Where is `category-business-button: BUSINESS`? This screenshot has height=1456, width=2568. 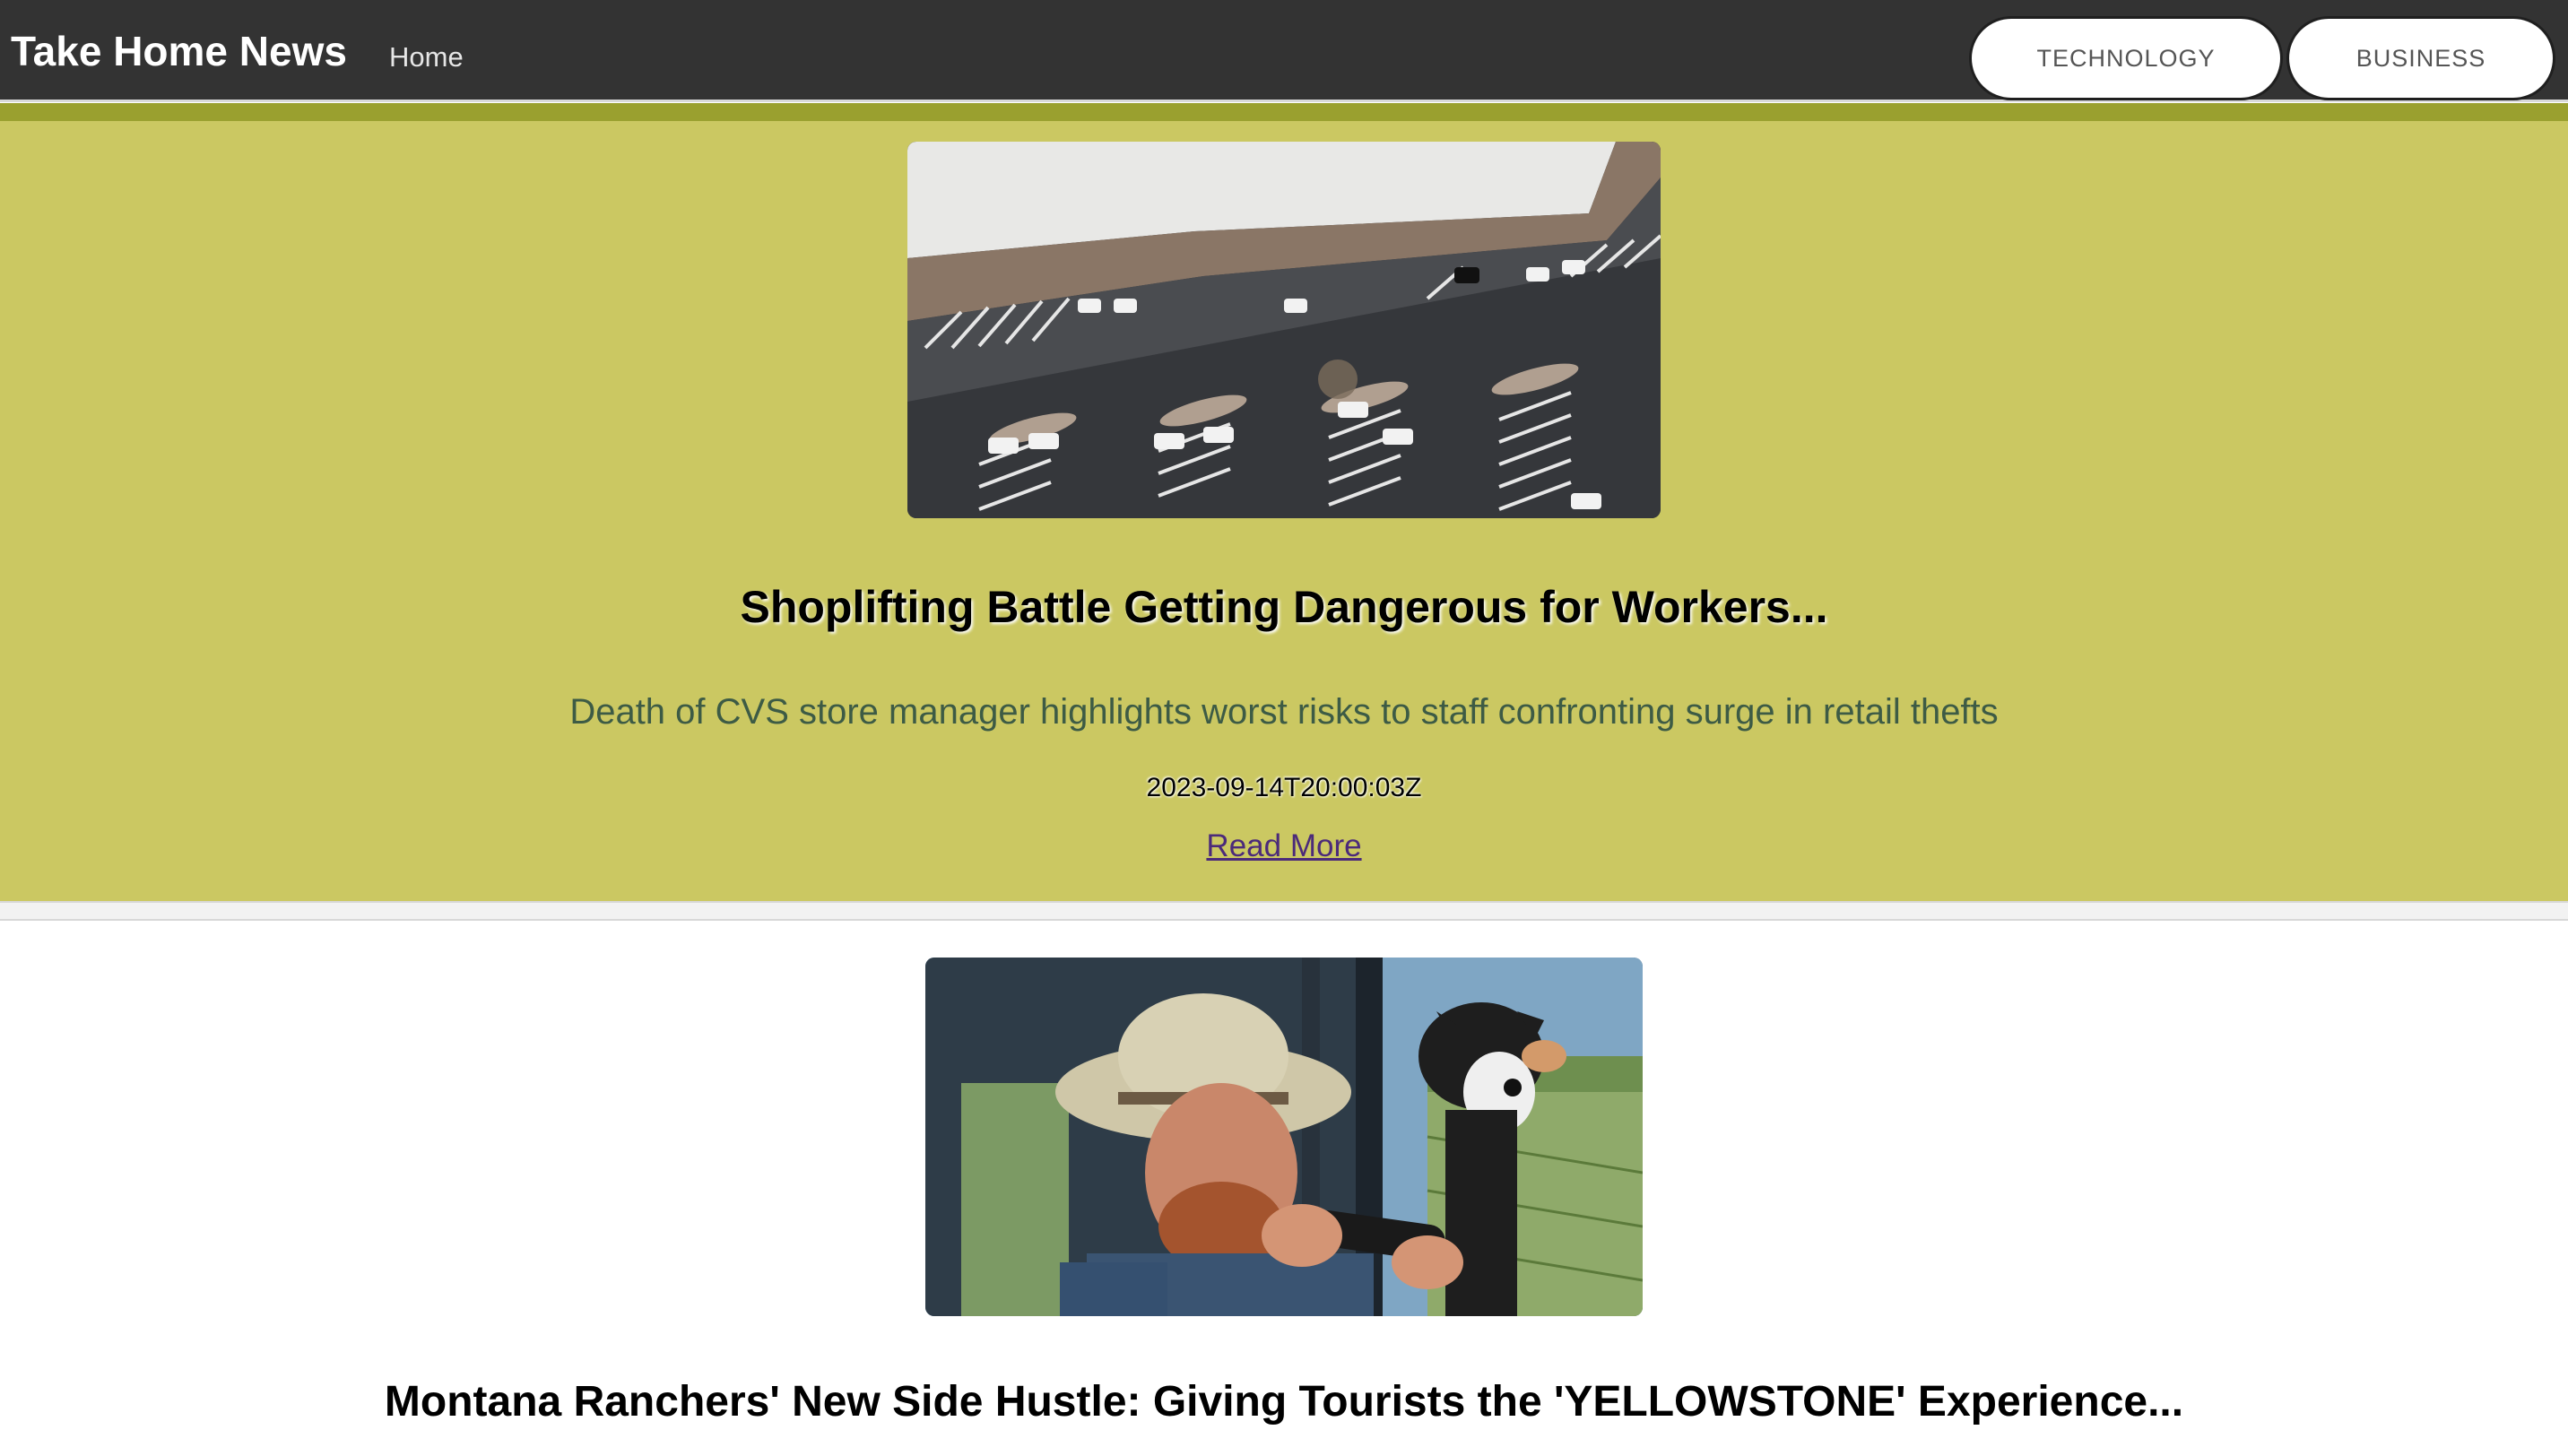 category-business-button: BUSINESS is located at coordinates (2420, 58).